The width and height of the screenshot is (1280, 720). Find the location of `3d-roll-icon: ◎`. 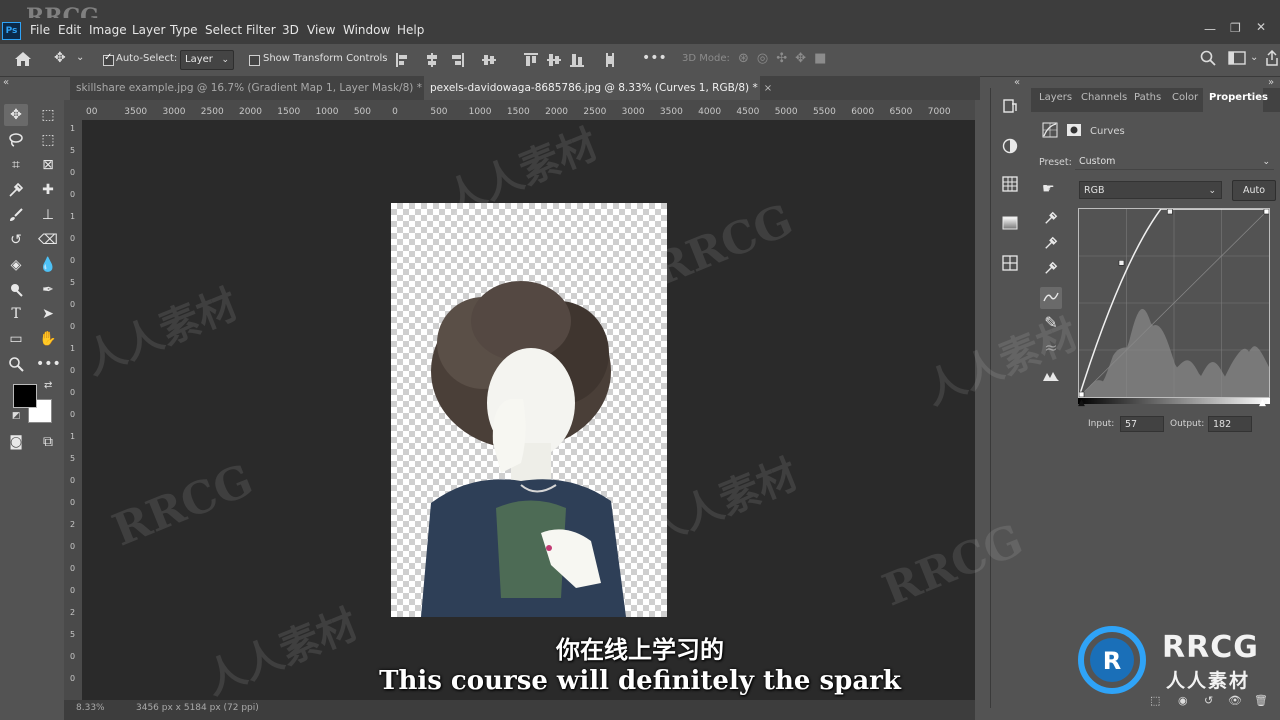

3d-roll-icon: ◎ is located at coordinates (766, 58).